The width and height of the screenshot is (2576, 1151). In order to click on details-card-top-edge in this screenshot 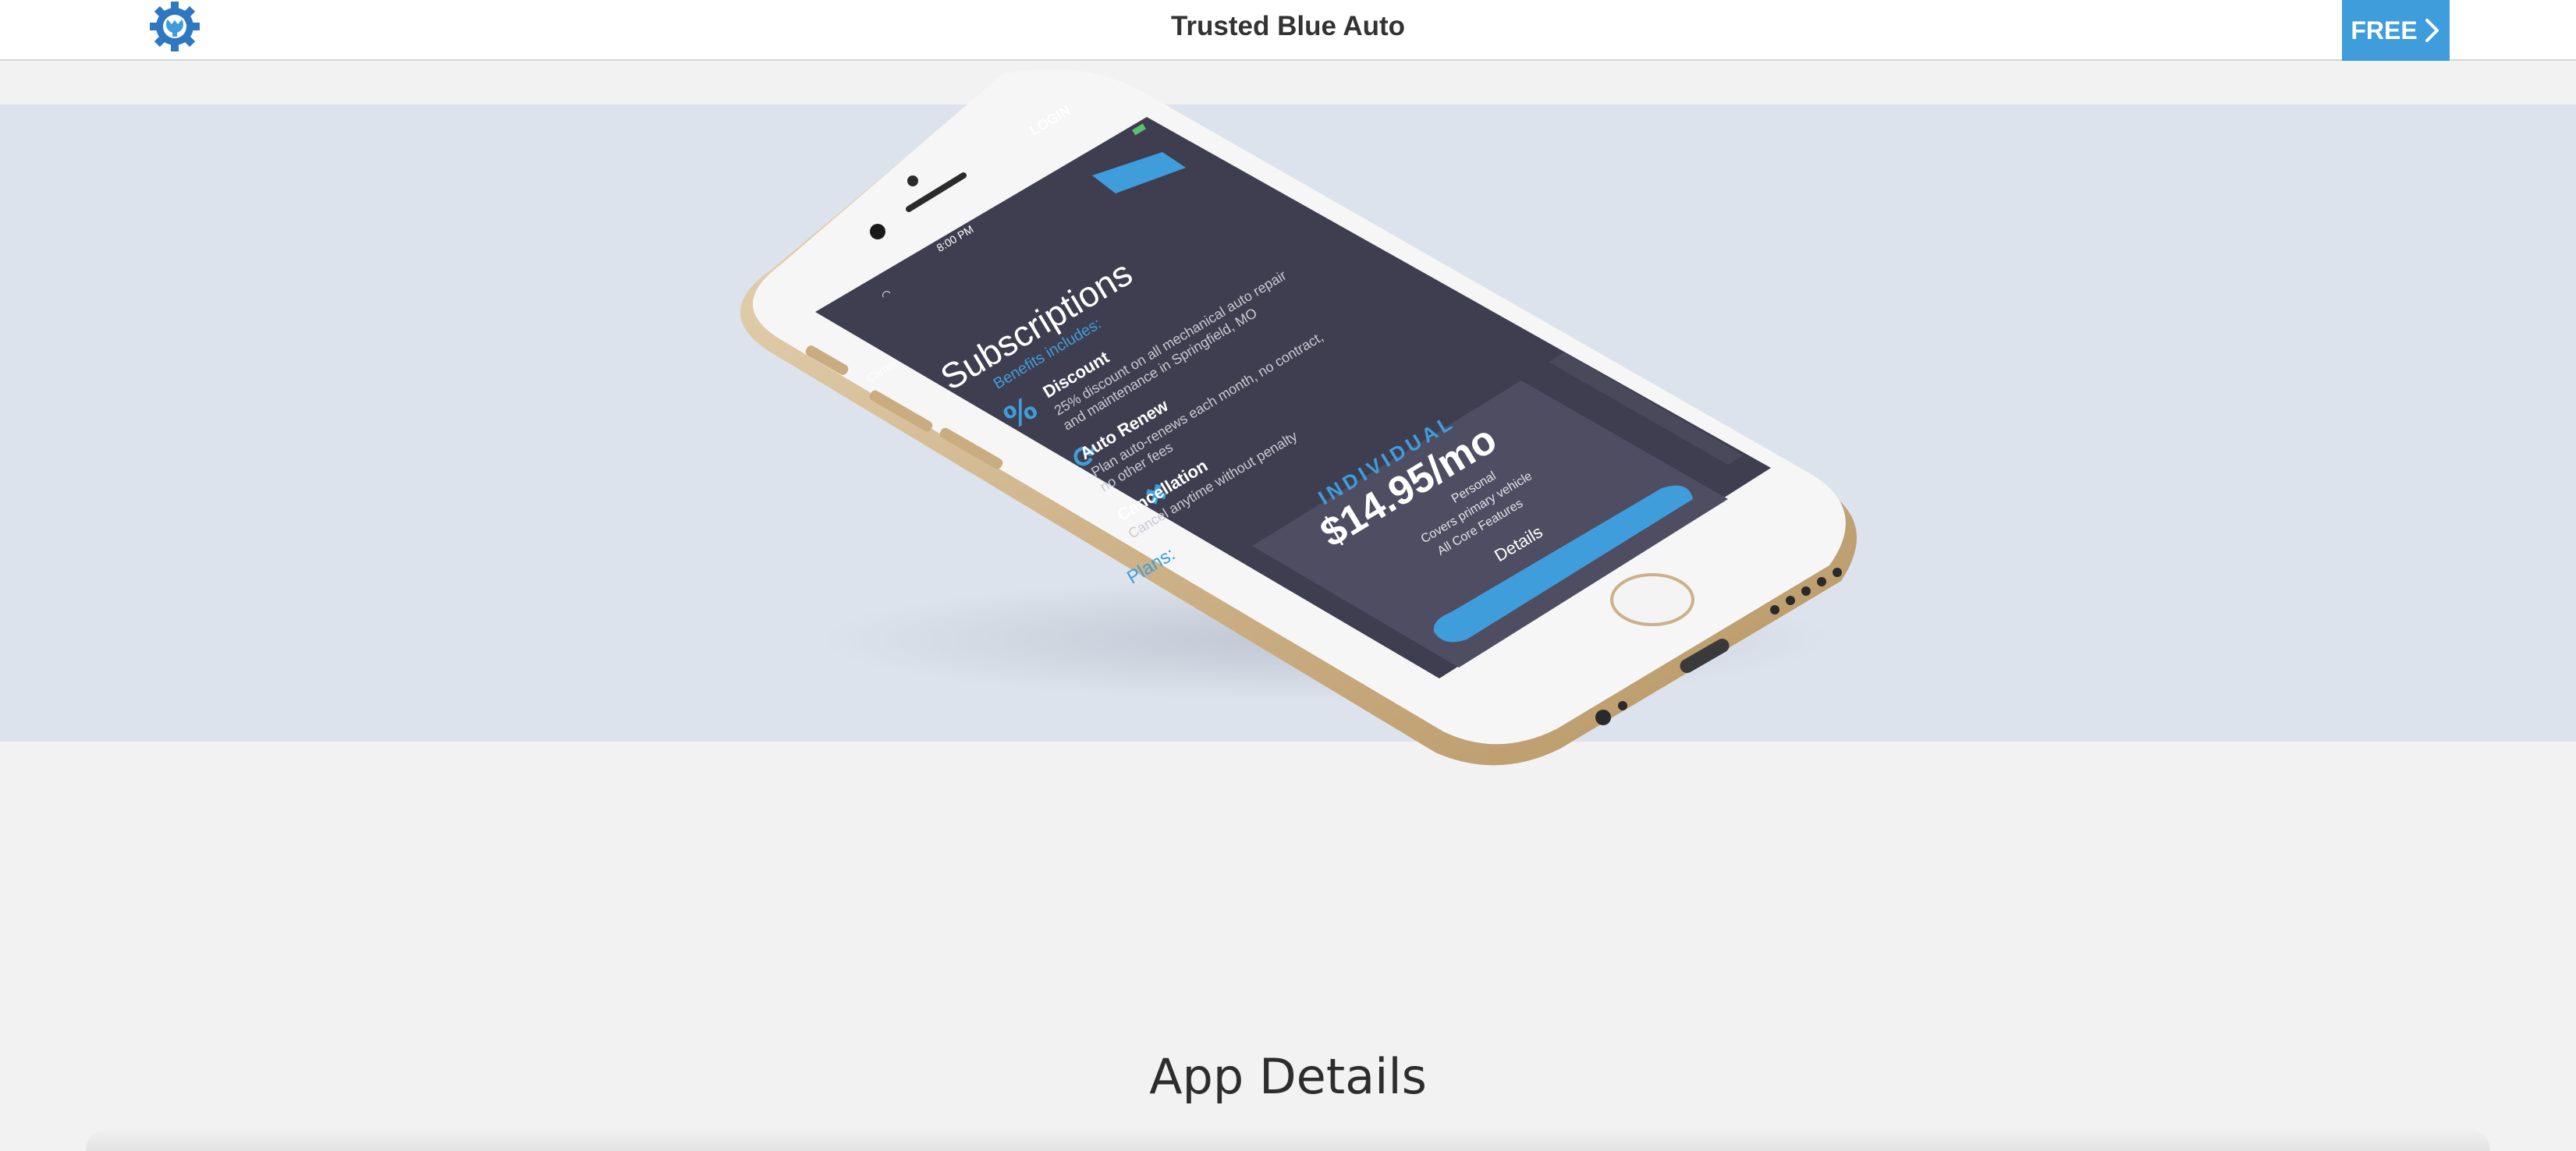, I will do `click(1288, 1140)`.